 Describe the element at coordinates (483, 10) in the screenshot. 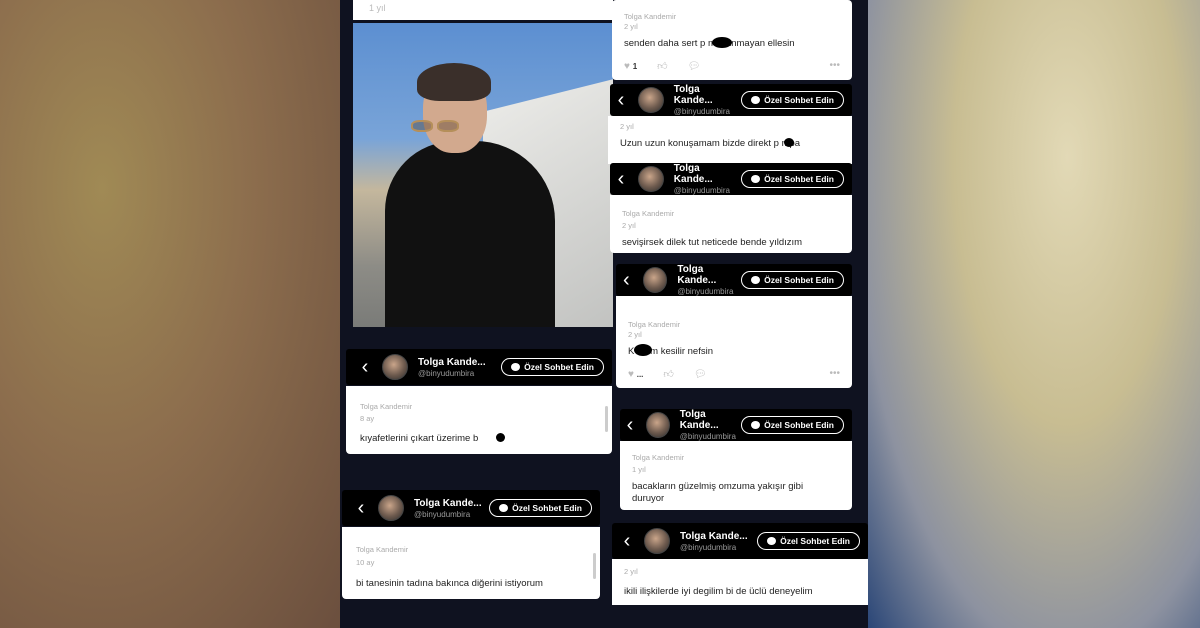

I see `post-header-strip: 1 yıl` at that location.